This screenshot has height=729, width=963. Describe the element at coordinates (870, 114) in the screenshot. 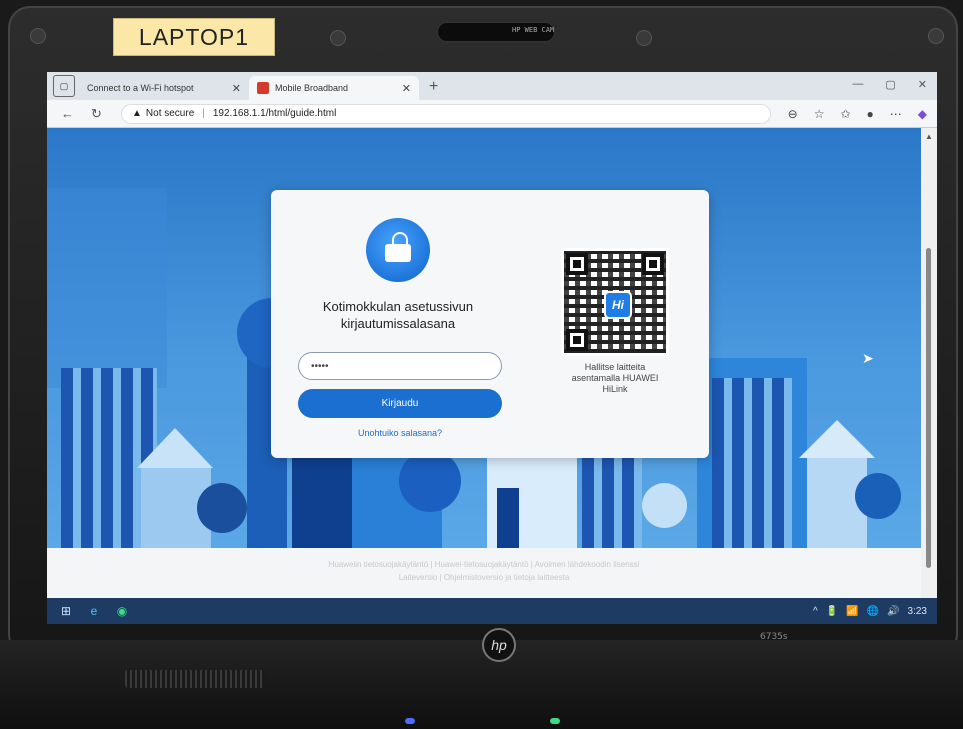

I see `profile-icon: ●` at that location.